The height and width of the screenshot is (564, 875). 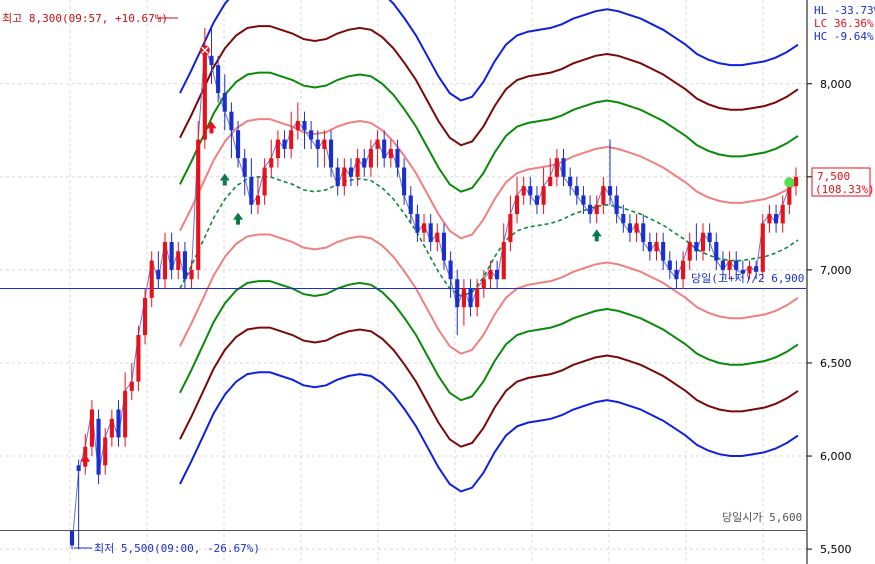 I want to click on mid-annotation: 당일(고+저)/2 6,900, so click(x=747, y=278).